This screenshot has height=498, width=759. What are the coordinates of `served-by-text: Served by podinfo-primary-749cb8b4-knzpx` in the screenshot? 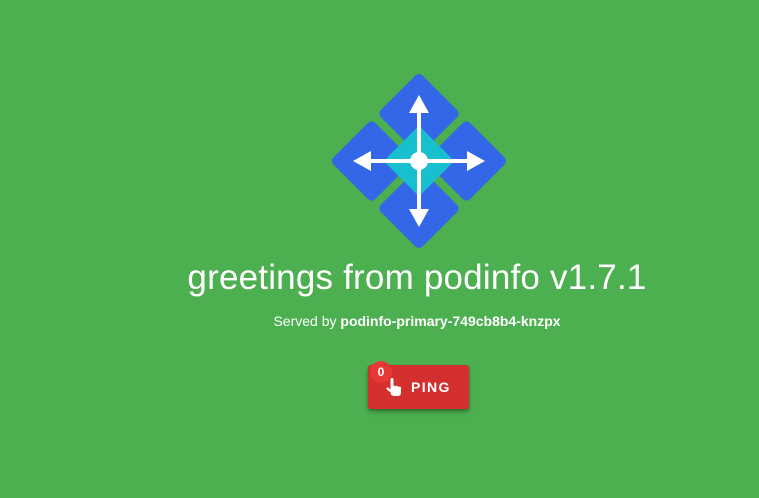 It's located at (379, 321).